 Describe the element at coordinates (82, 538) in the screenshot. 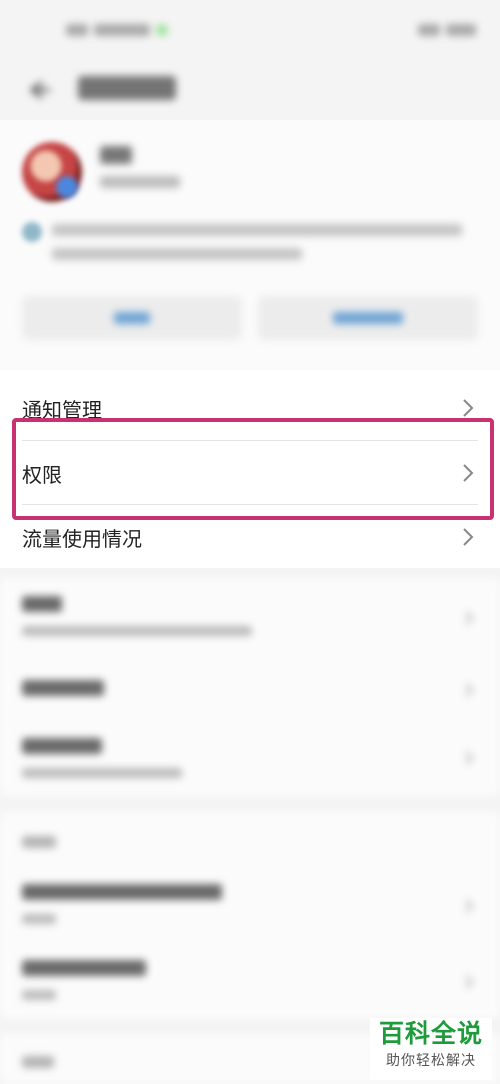

I see `list-item-label: 流量使用情况` at that location.